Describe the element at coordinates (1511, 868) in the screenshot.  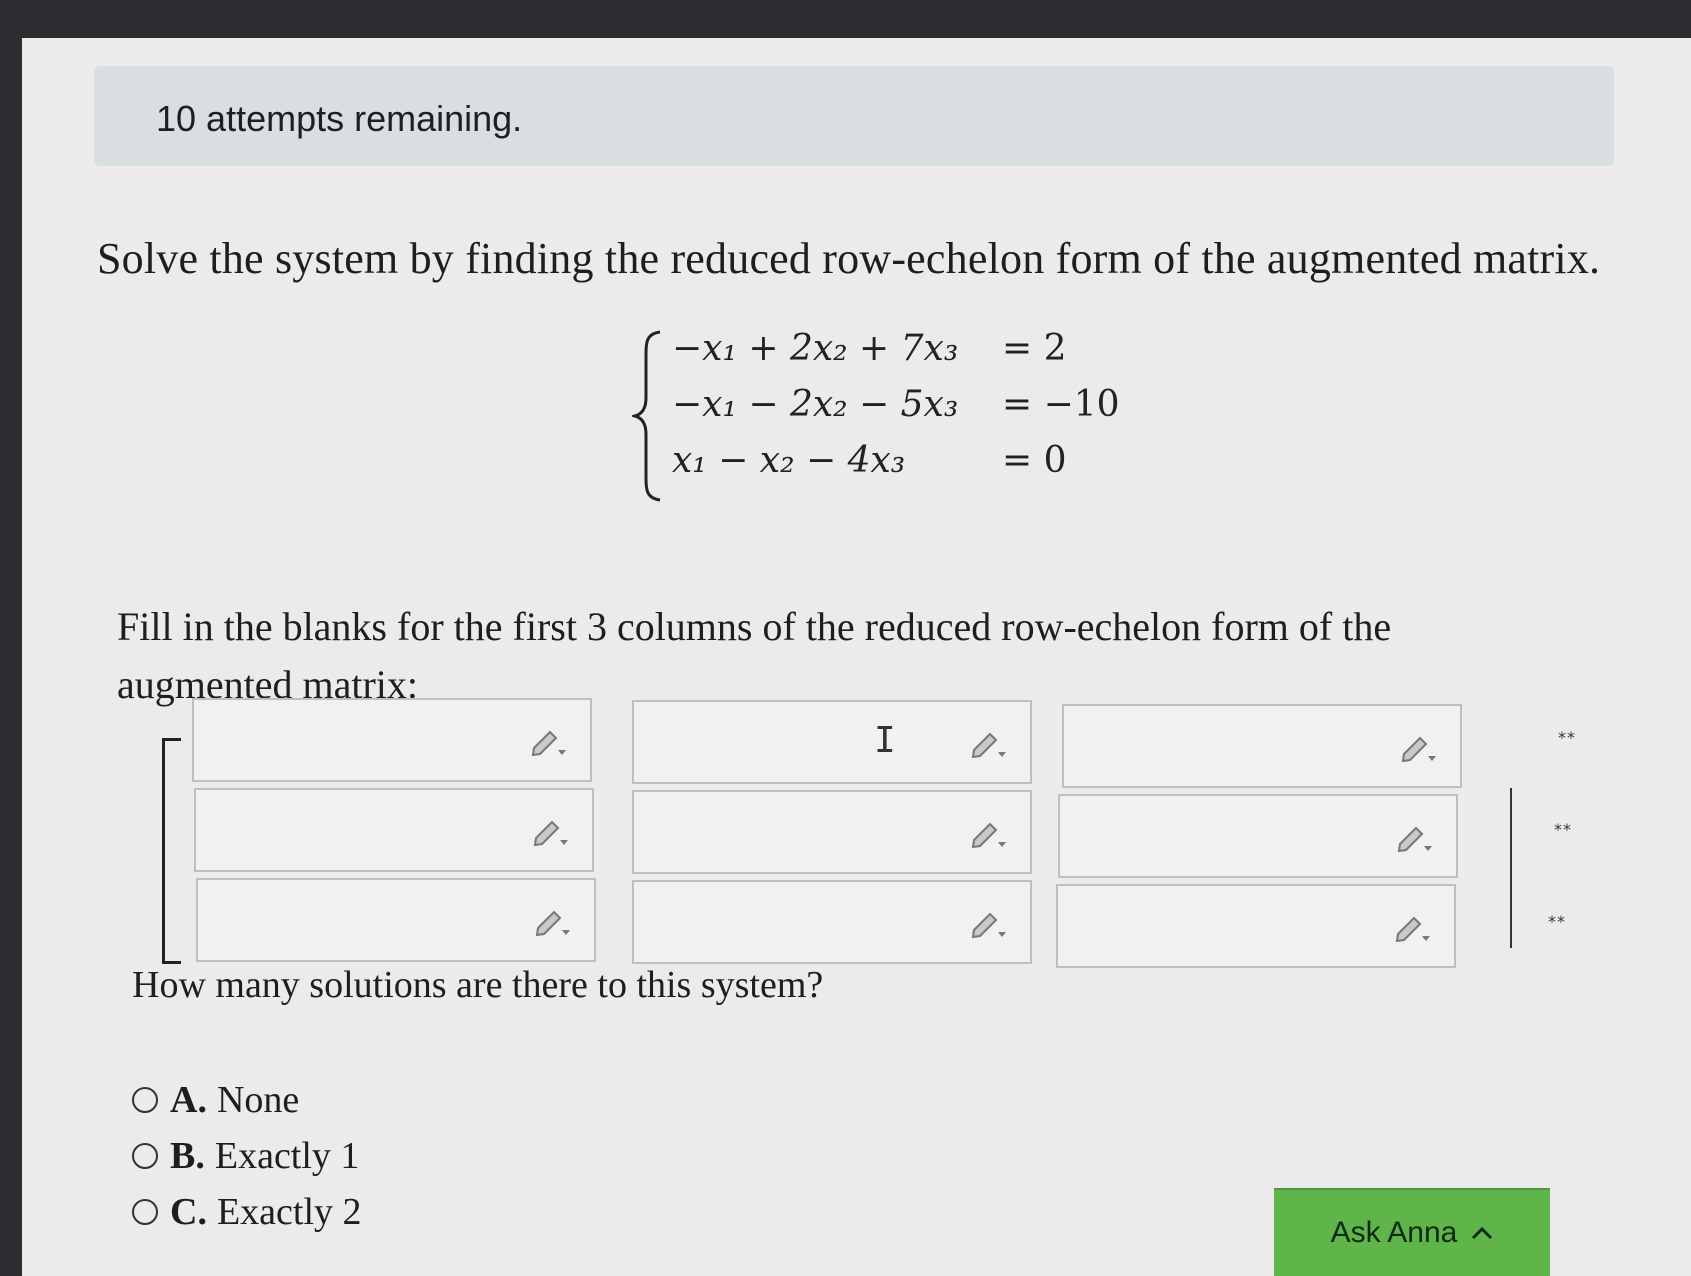
I see `augmented-divider` at that location.